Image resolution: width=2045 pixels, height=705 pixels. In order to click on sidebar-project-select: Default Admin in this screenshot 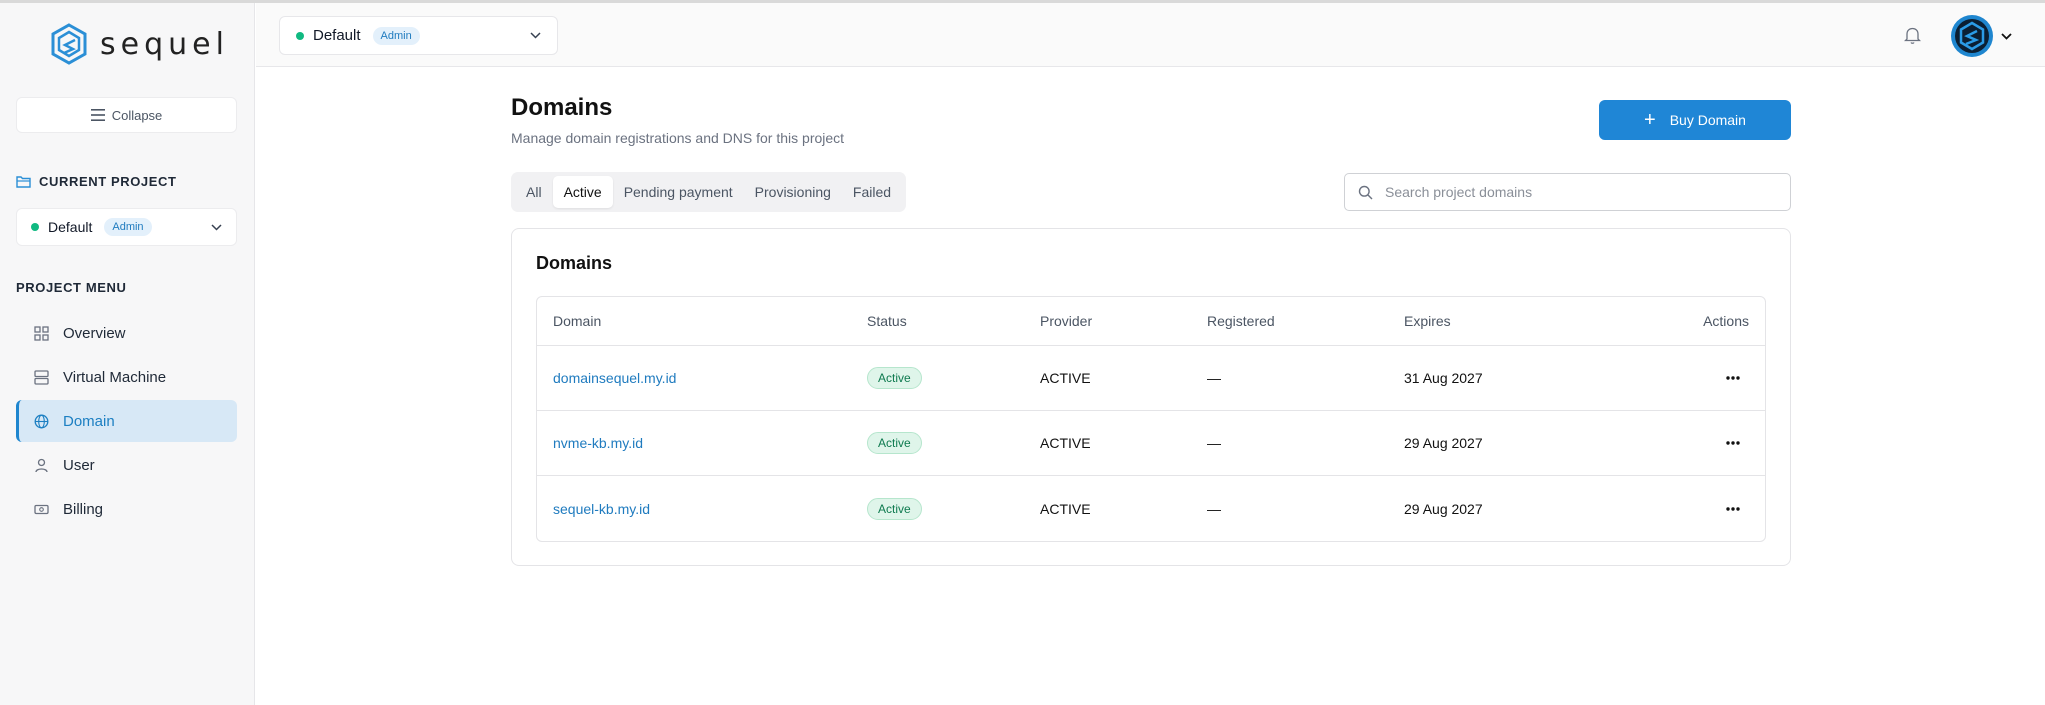, I will do `click(126, 227)`.